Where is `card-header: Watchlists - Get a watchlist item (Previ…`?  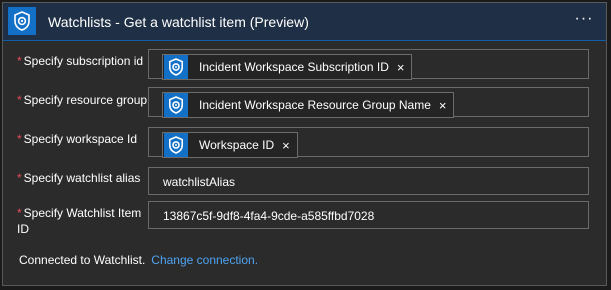 card-header: Watchlists - Get a watchlist item (Previ… is located at coordinates (304, 22).